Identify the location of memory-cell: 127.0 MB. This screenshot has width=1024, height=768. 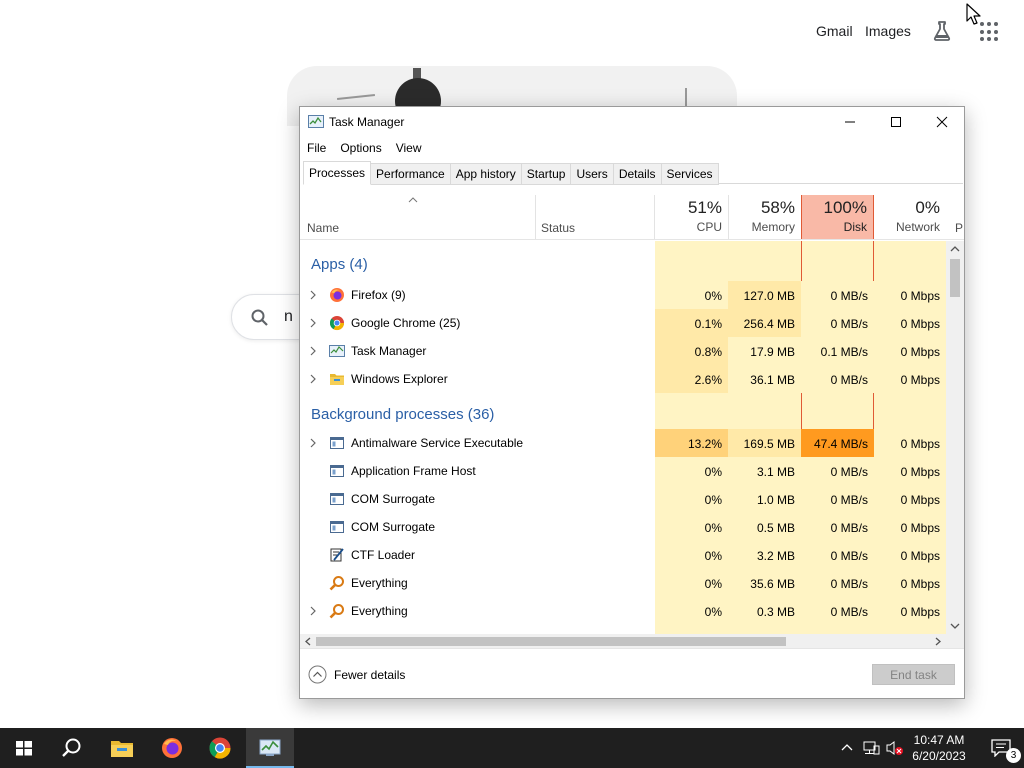
(764, 295).